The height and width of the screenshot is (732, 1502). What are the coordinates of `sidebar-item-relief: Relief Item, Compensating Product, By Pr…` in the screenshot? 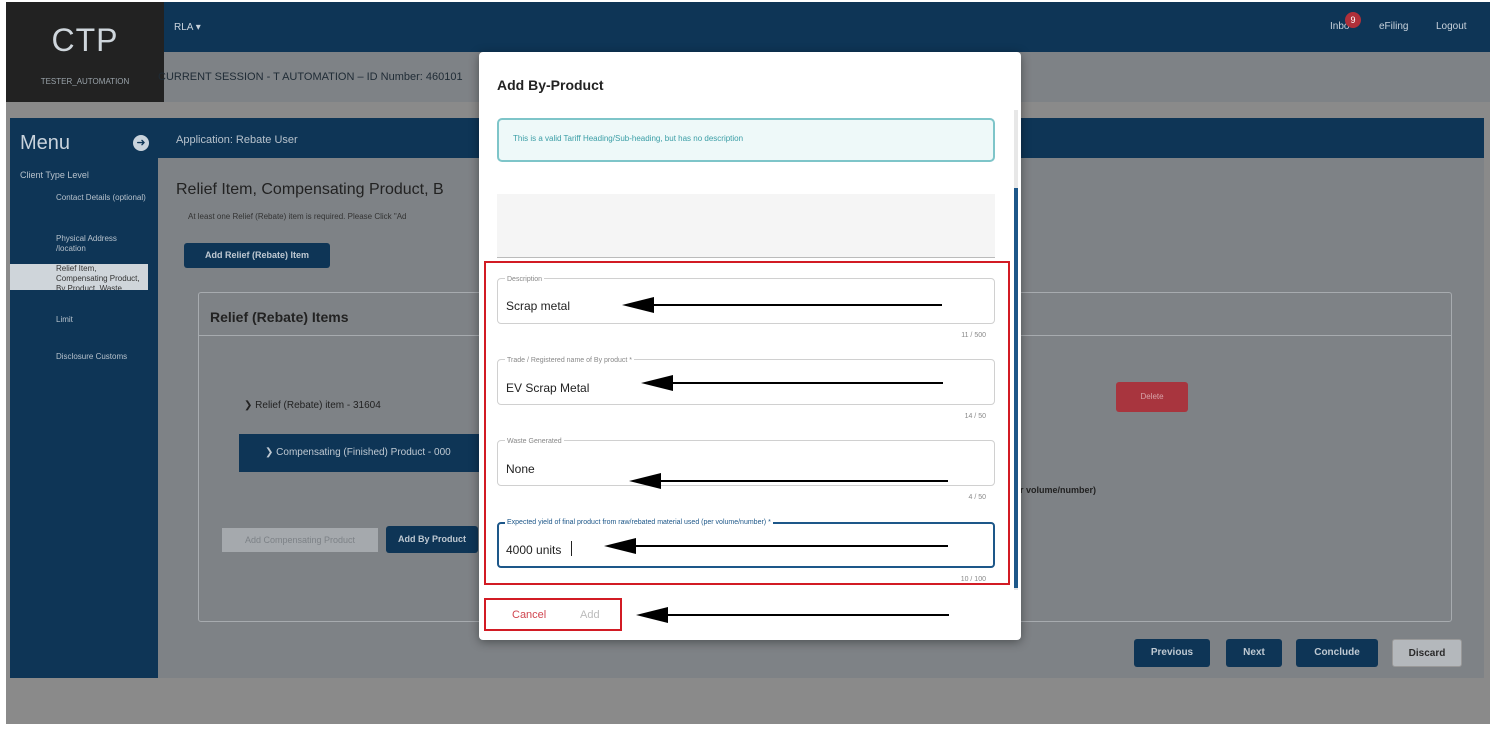 It's located at (79, 277).